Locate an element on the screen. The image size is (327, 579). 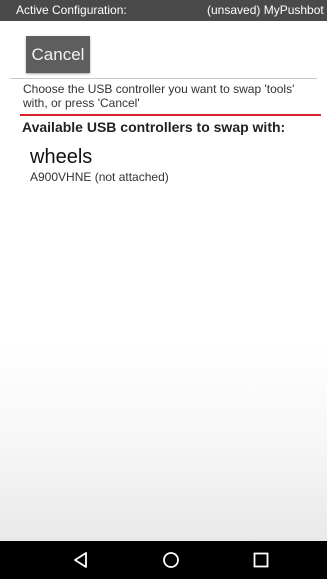
cancel-button: Cancel is located at coordinates (58, 54).